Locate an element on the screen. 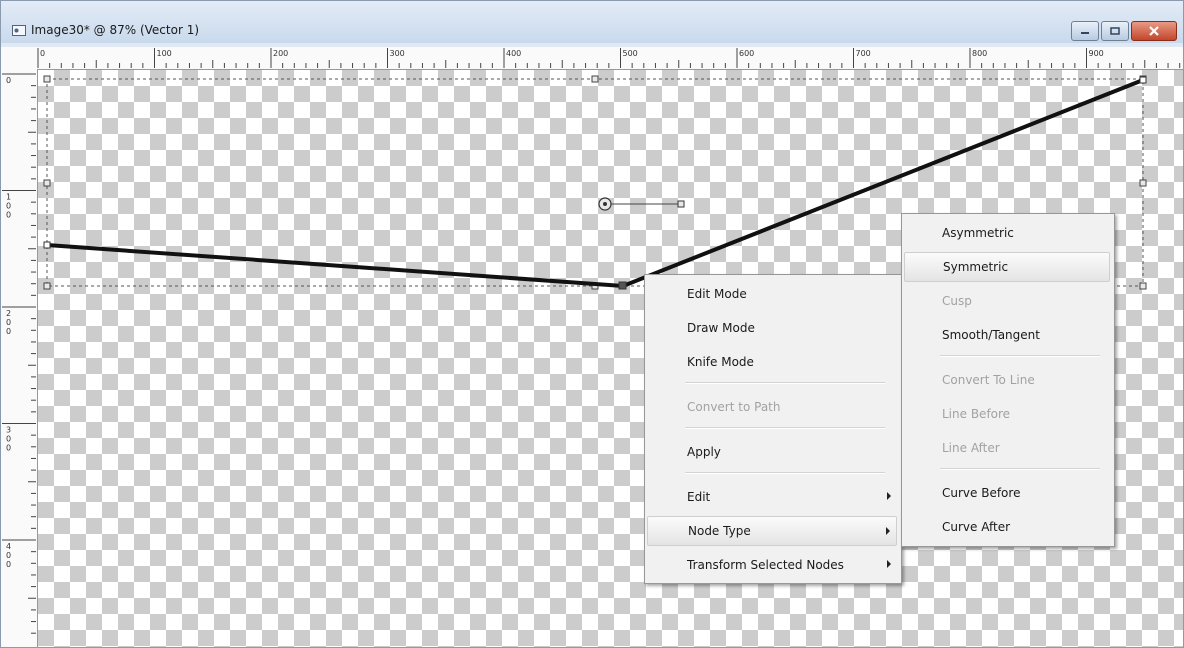 The width and height of the screenshot is (1184, 648). menu-item-convert-to-path: Convert to Path is located at coordinates (772, 407).